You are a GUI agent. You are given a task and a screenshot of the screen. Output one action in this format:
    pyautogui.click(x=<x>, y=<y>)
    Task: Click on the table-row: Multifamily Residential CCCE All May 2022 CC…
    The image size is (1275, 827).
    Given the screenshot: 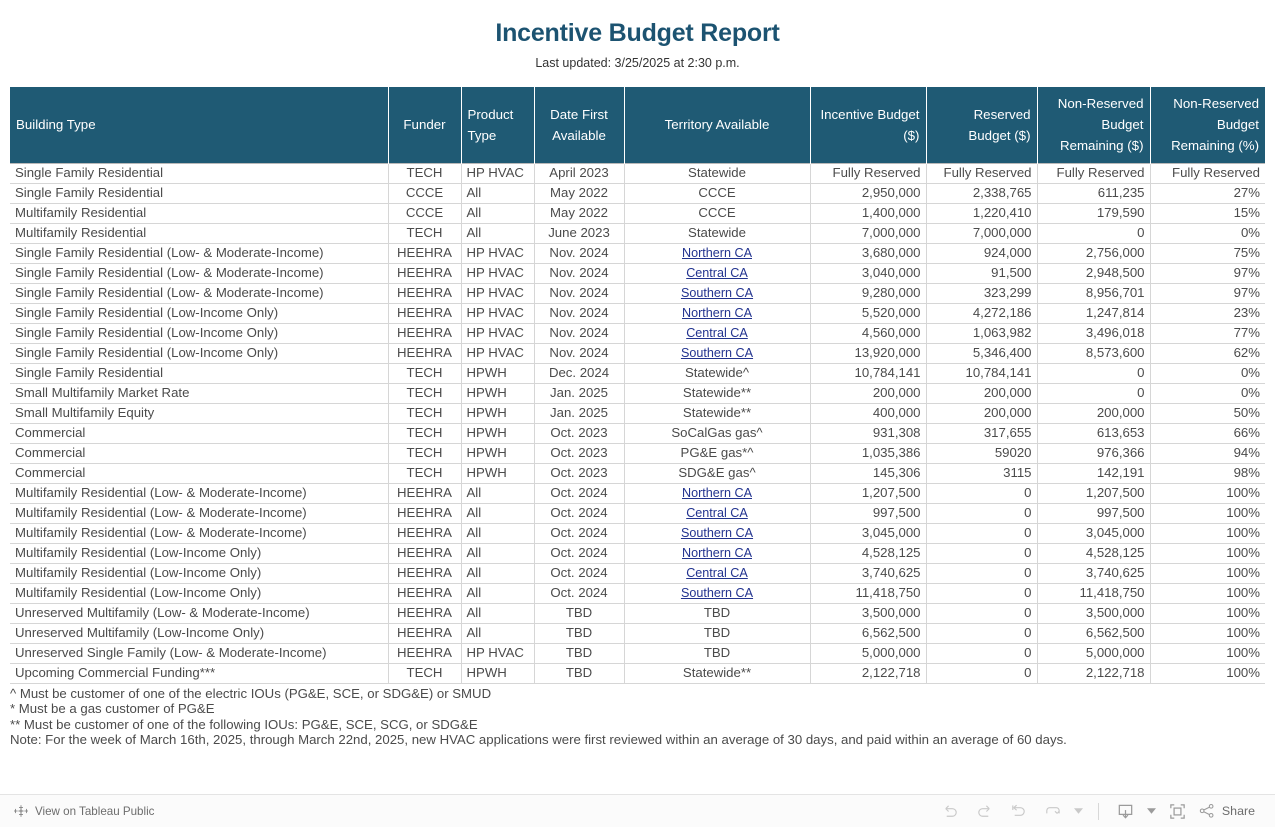 What is the action you would take?
    pyautogui.click(x=637, y=213)
    